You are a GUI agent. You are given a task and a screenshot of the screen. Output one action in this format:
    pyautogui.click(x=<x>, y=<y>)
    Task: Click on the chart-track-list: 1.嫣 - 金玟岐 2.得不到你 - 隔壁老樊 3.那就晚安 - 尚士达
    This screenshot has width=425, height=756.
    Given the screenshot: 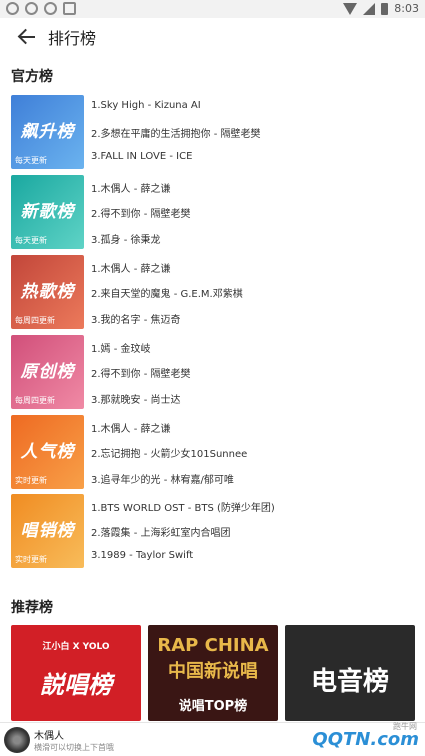 What is the action you would take?
    pyautogui.click(x=251, y=372)
    